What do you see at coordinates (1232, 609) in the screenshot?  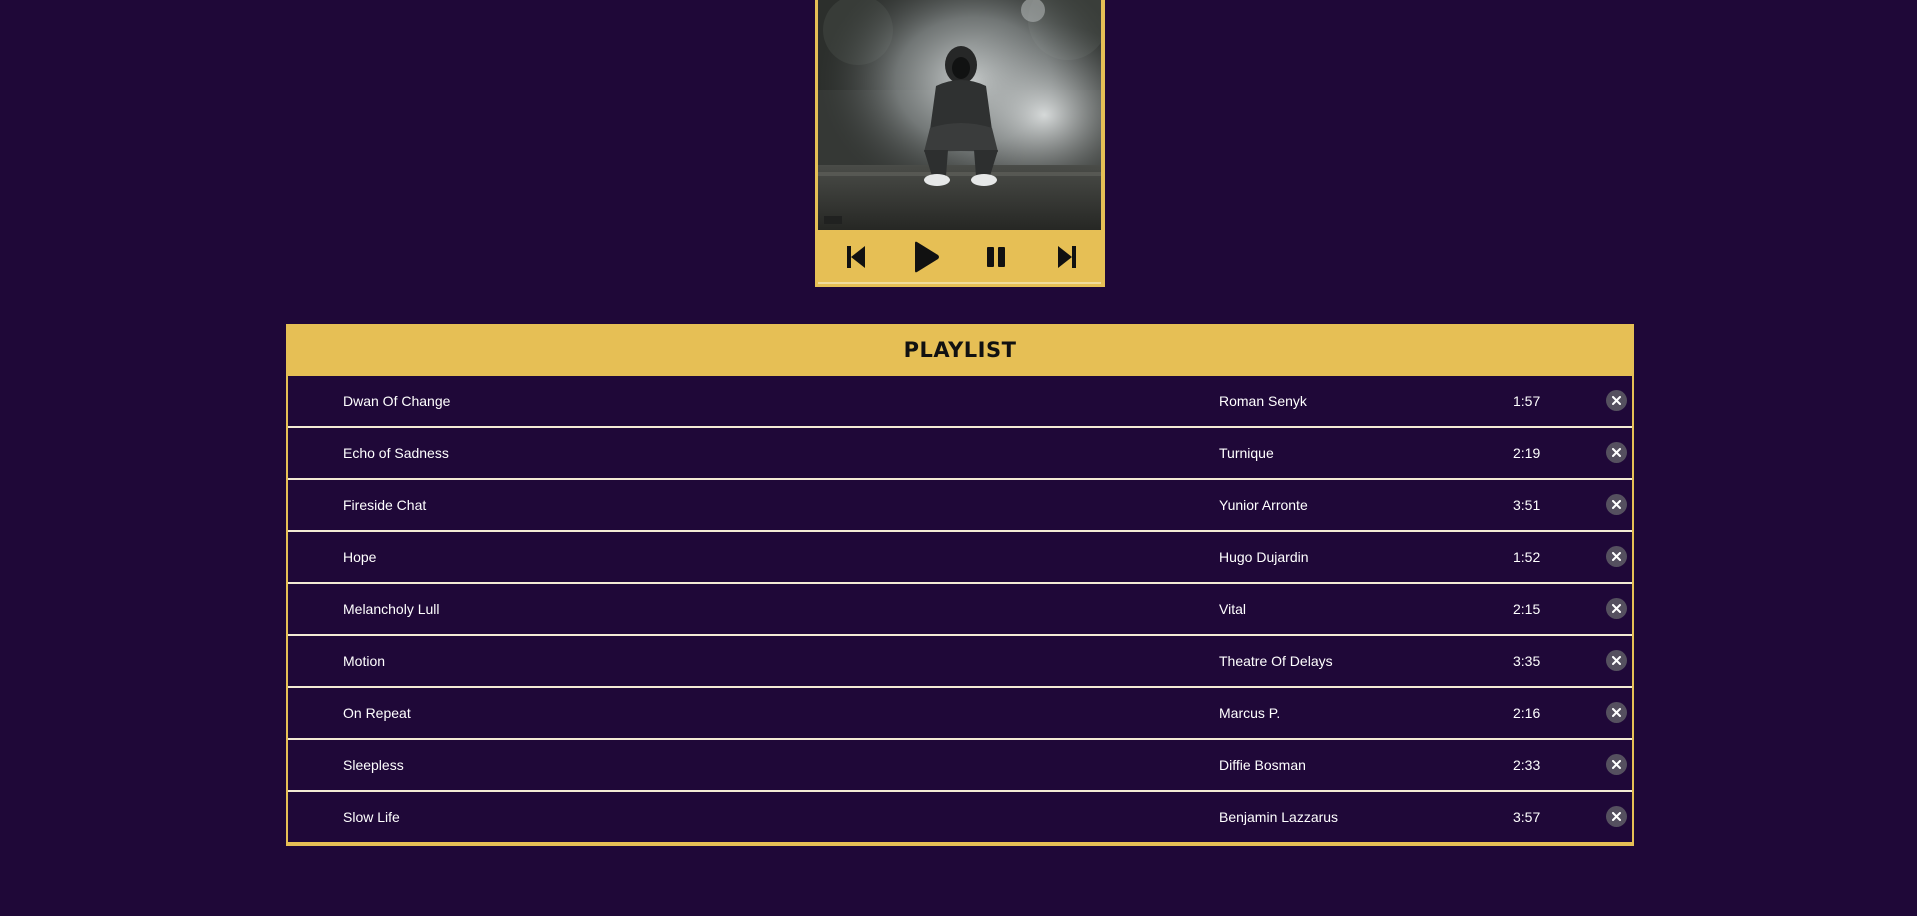 I see `track-artist: Vital` at bounding box center [1232, 609].